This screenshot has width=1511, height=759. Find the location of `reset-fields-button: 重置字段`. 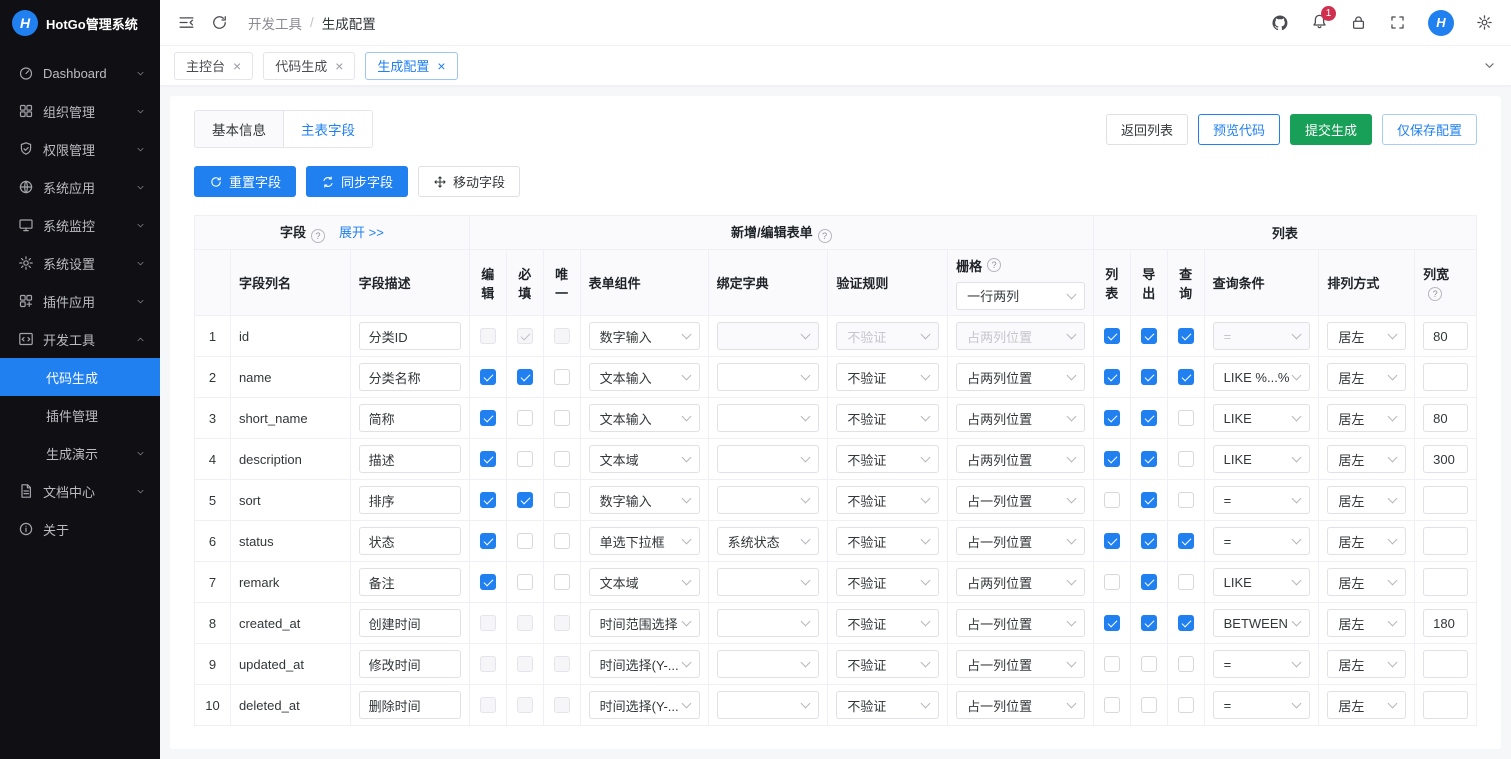

reset-fields-button: 重置字段 is located at coordinates (245, 181).